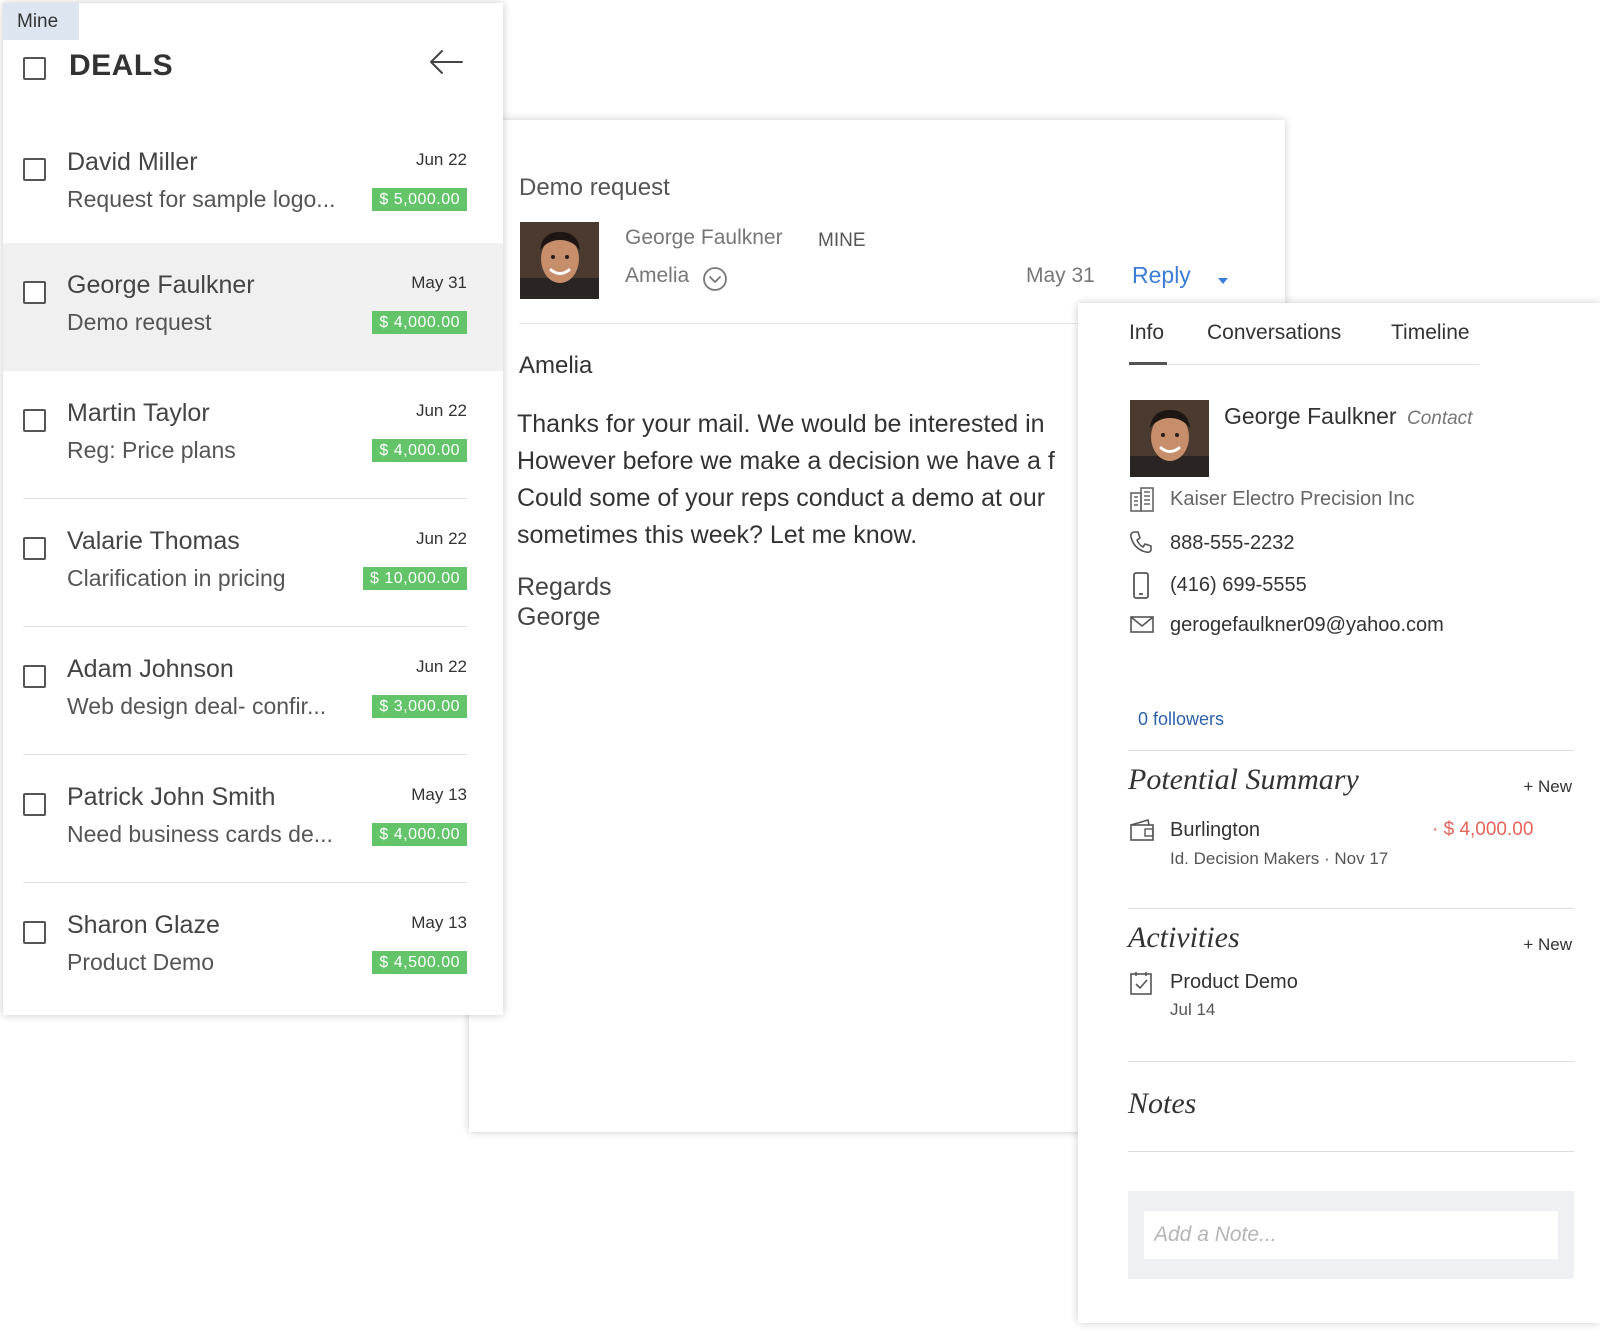 This screenshot has width=1600, height=1340. I want to click on deal-amount-badge: $ 5,000.00, so click(419, 199).